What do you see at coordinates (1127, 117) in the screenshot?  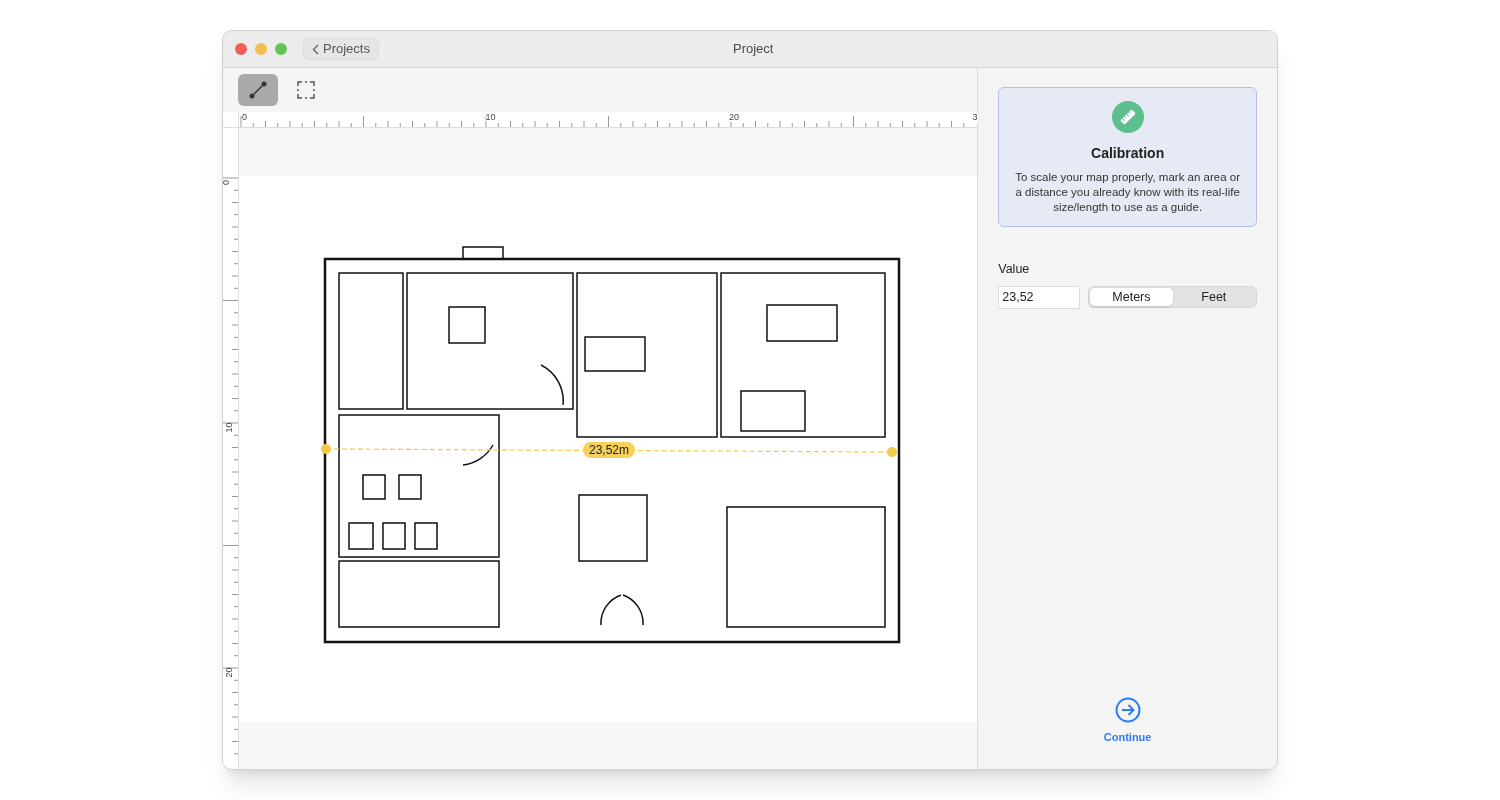 I see `ruler-icon` at bounding box center [1127, 117].